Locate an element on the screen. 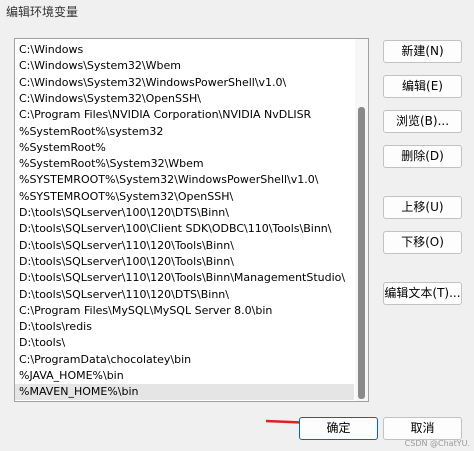  path-list-item: D:\tools\redis is located at coordinates (55, 327).